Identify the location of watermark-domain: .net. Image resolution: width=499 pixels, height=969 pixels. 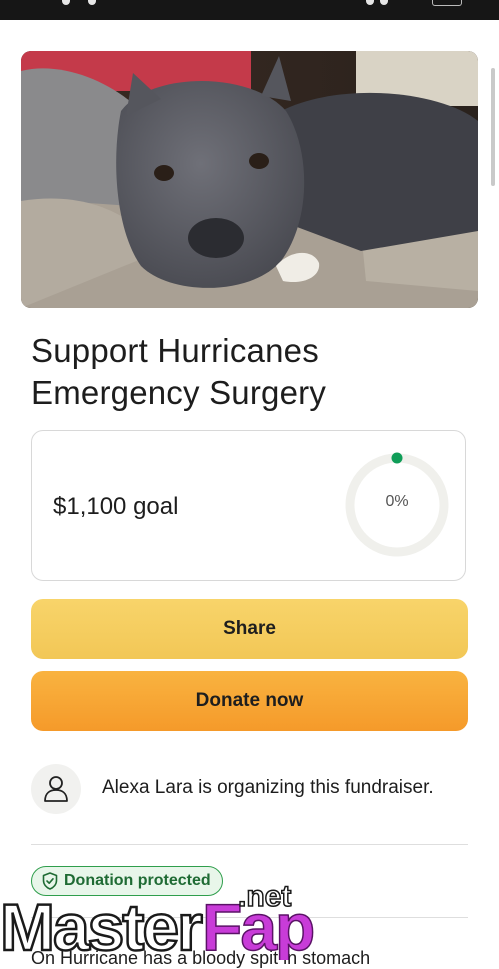
(264, 896).